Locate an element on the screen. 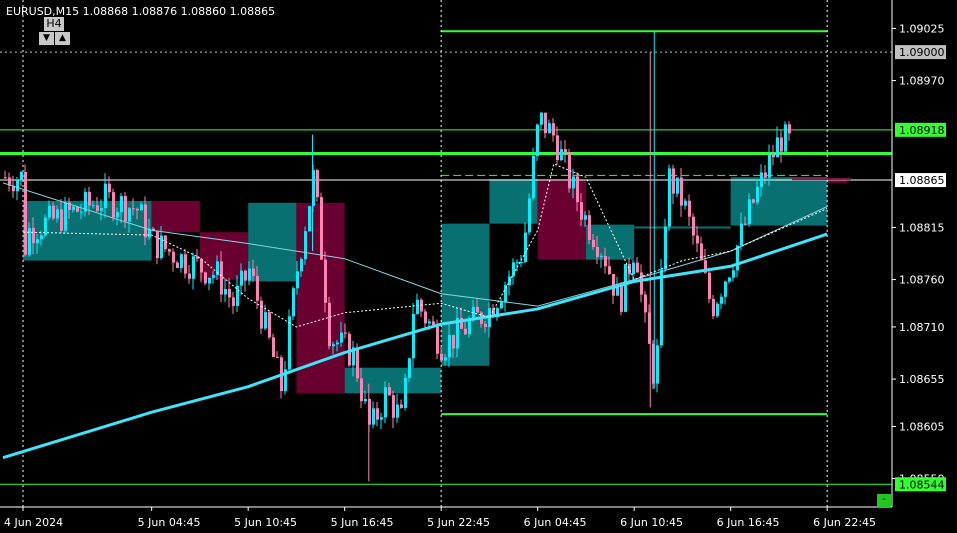  y-tick-label-0: 1.09025 is located at coordinates (922, 28).